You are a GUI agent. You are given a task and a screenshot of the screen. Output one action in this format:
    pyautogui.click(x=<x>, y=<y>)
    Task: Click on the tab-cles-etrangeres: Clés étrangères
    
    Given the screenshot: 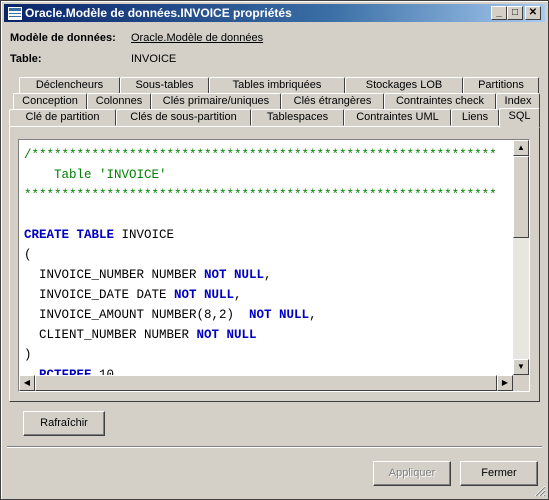 What is the action you would take?
    pyautogui.click(x=332, y=101)
    